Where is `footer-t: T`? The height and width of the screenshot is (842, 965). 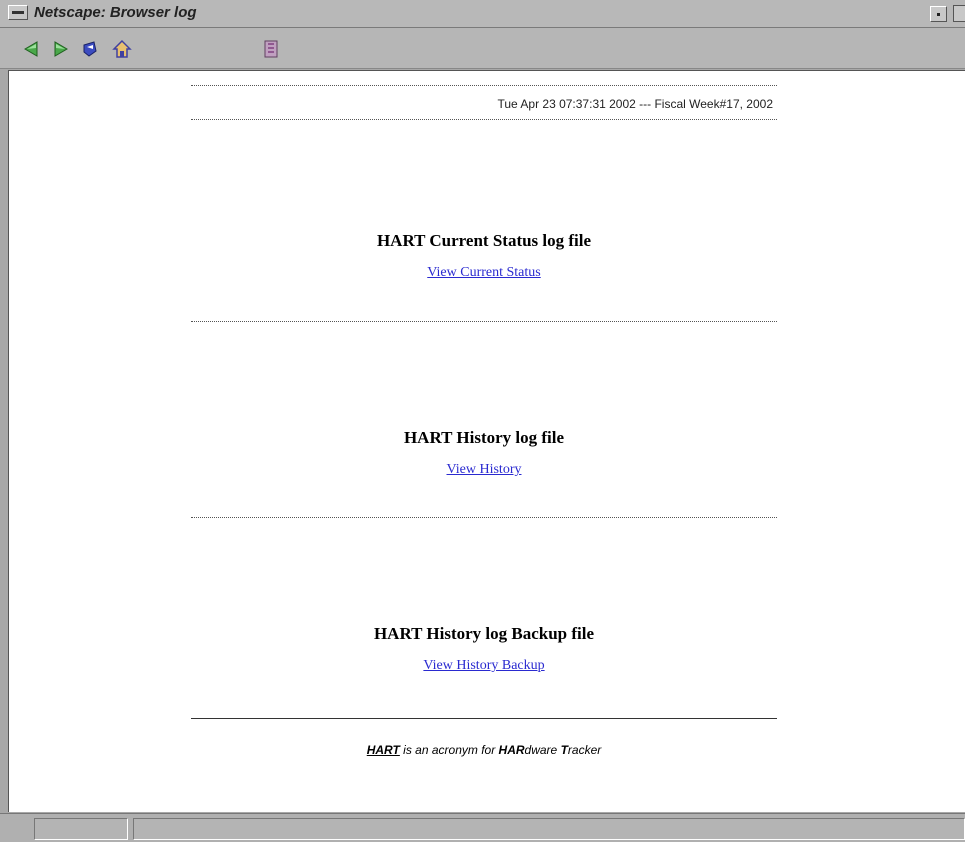 footer-t: T is located at coordinates (564, 750).